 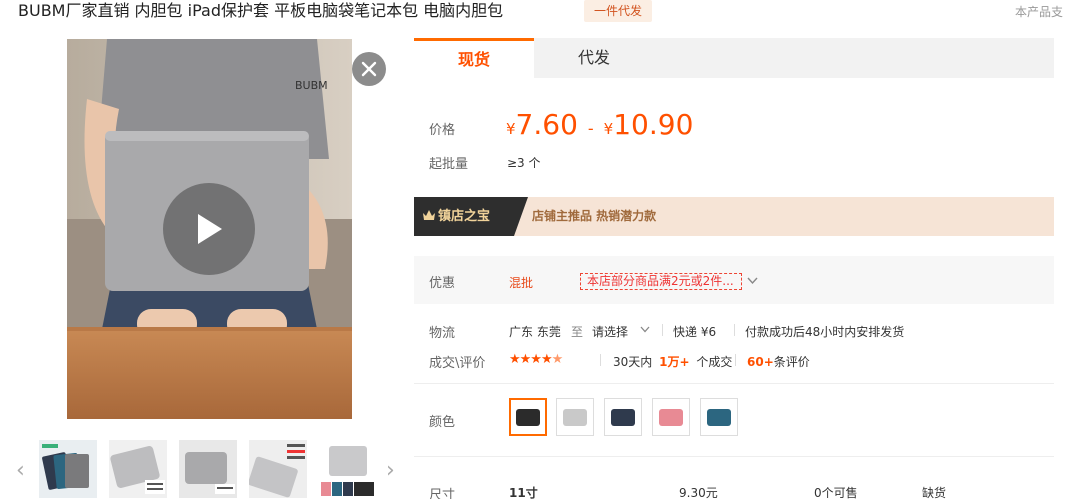 What do you see at coordinates (599, 124) in the screenshot?
I see `price-range: ¥7.60- ¥10.90` at bounding box center [599, 124].